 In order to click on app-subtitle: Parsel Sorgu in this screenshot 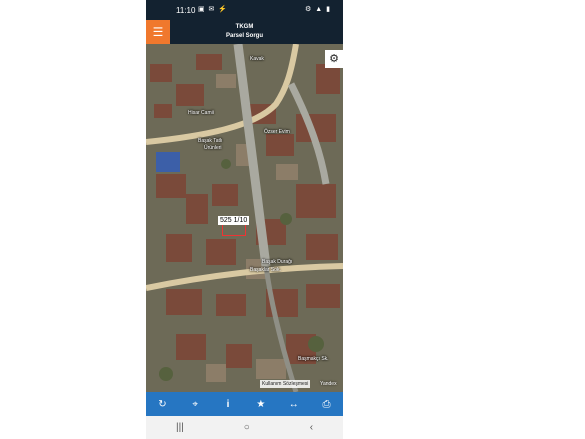, I will do `click(244, 36)`.